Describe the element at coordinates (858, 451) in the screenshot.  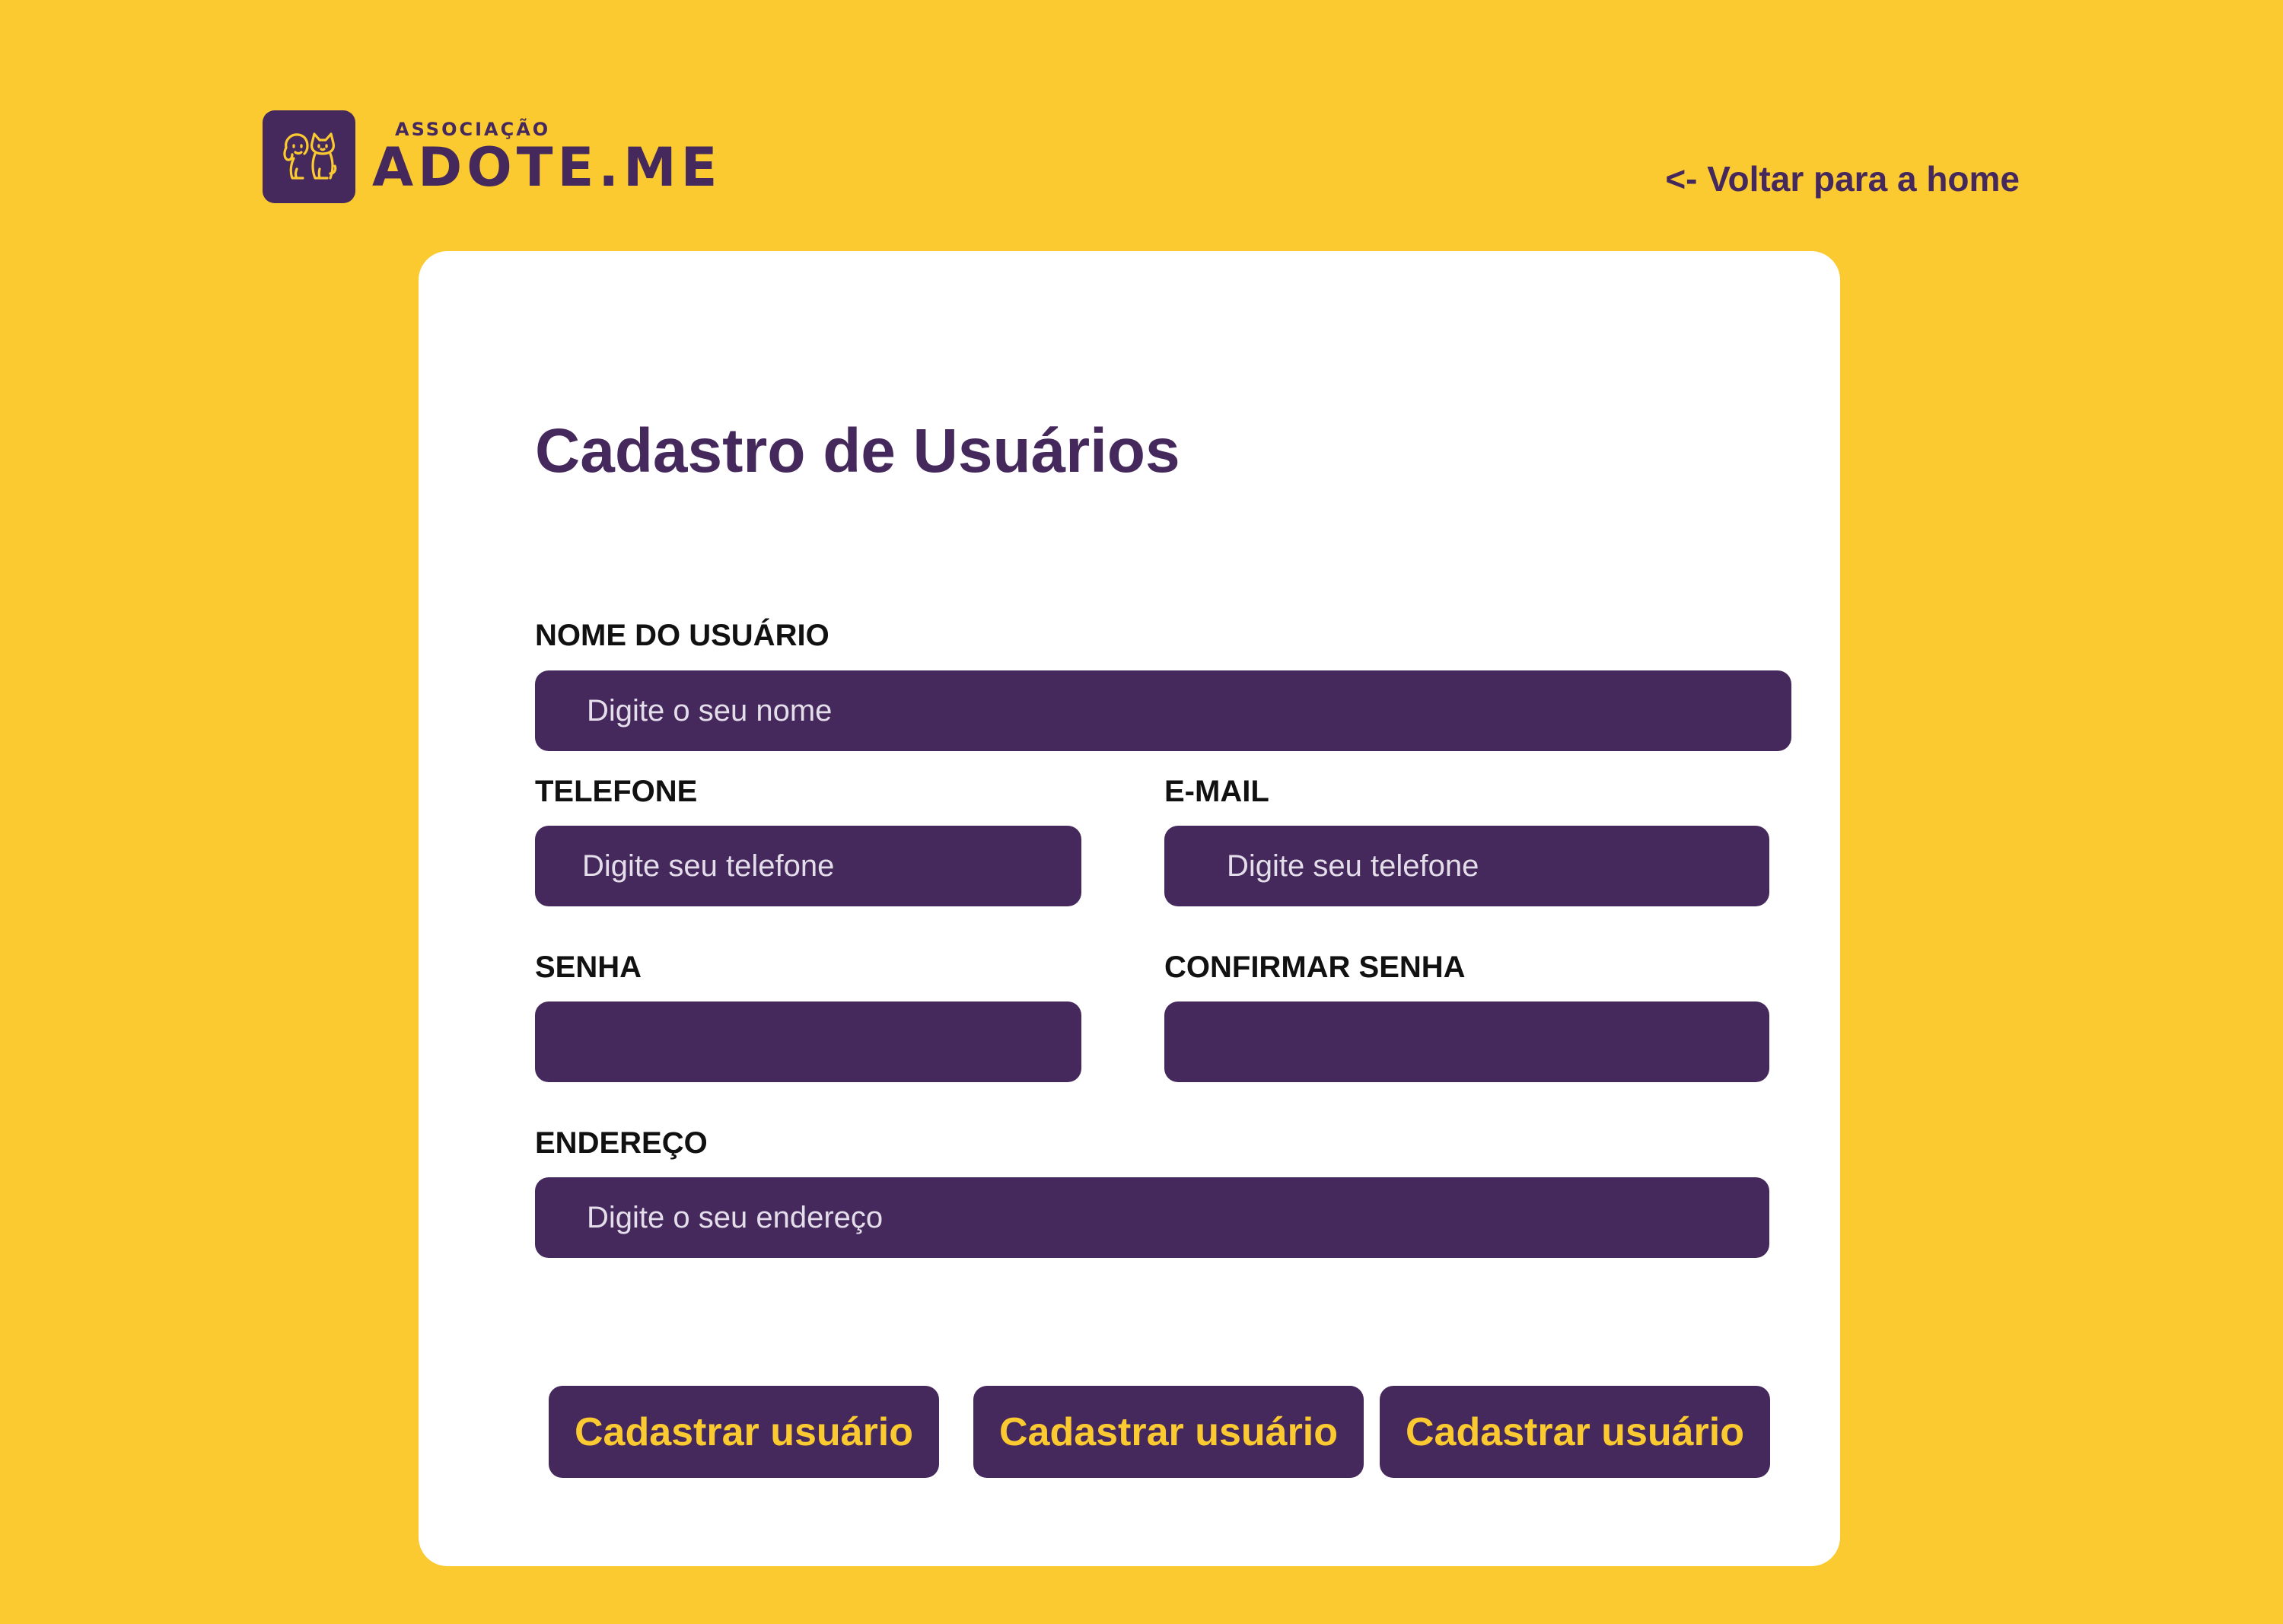
I see `page-title: Cadastro de Usuários` at that location.